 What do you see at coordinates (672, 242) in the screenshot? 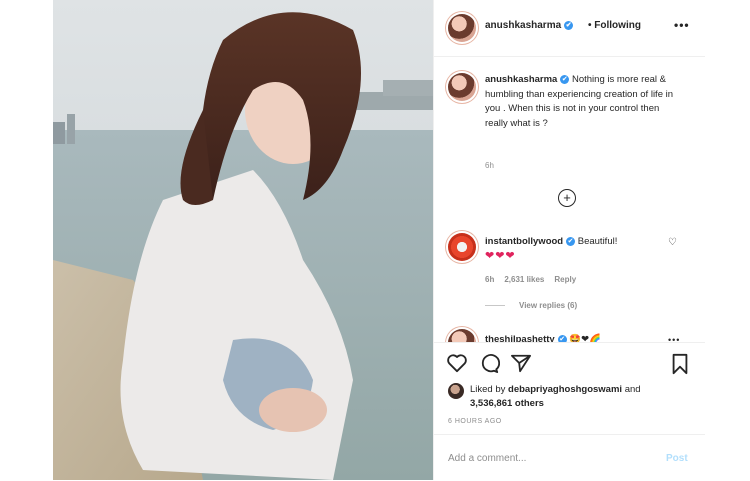
I see `comment-like-heart-icon: ♡` at bounding box center [672, 242].